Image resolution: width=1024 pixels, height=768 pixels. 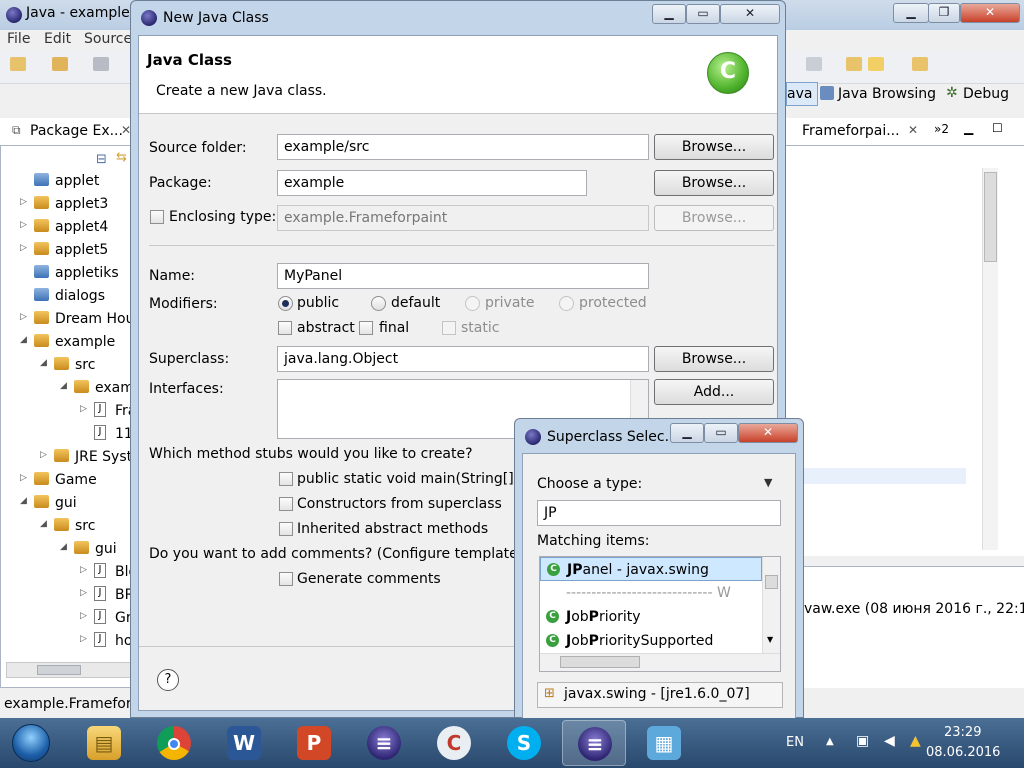 What do you see at coordinates (70, 411) in the screenshot?
I see `tree-item: ▷ J Fra` at bounding box center [70, 411].